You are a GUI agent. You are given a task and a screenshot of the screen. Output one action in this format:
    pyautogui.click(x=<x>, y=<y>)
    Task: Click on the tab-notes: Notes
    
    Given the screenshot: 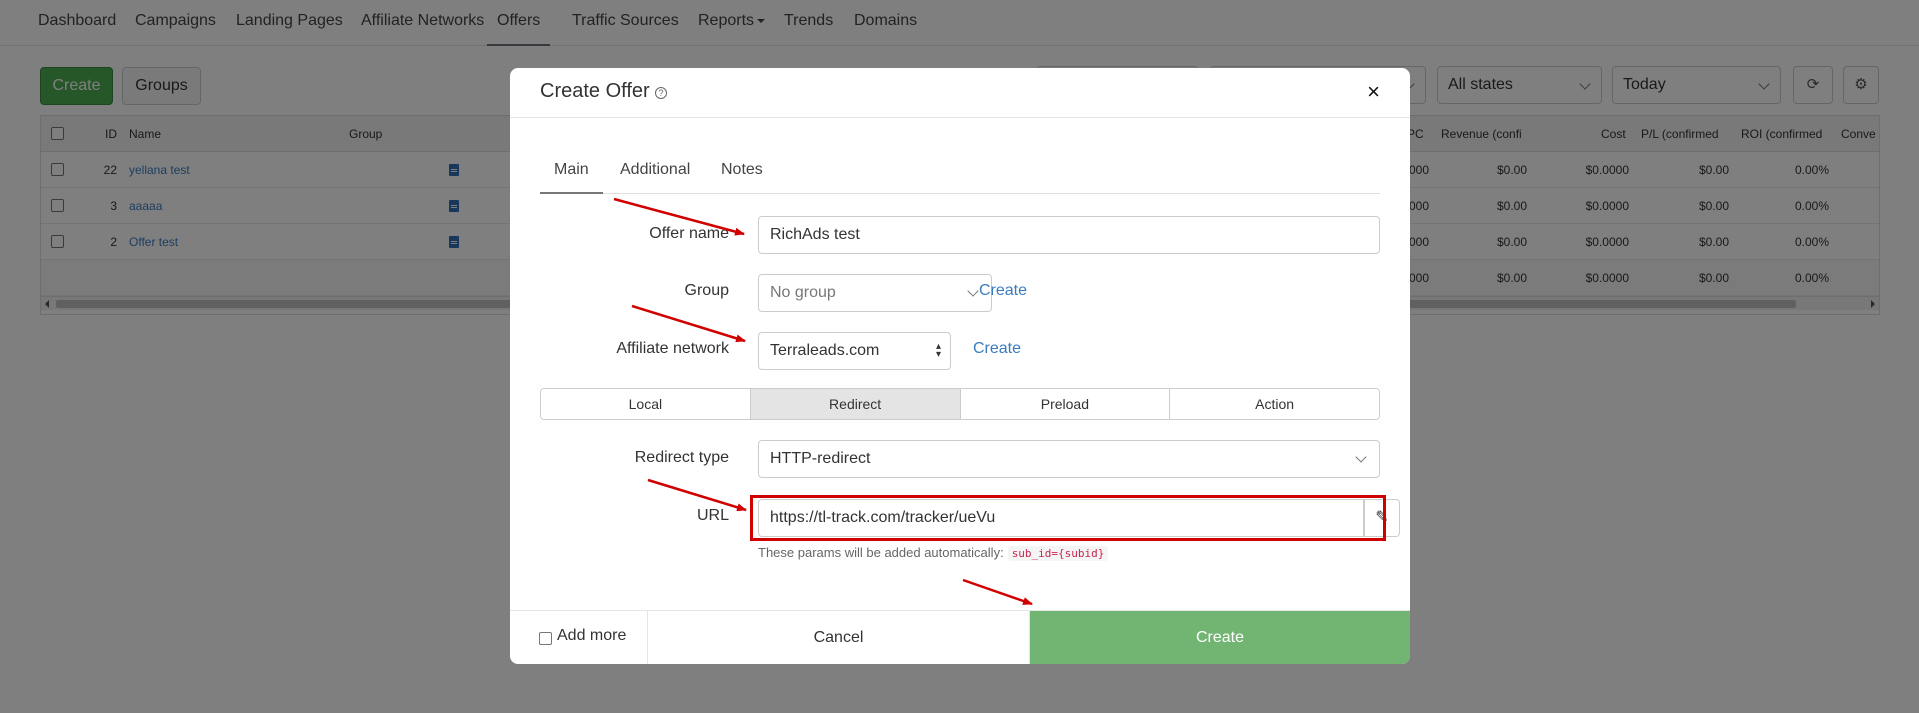 What is the action you would take?
    pyautogui.click(x=742, y=173)
    